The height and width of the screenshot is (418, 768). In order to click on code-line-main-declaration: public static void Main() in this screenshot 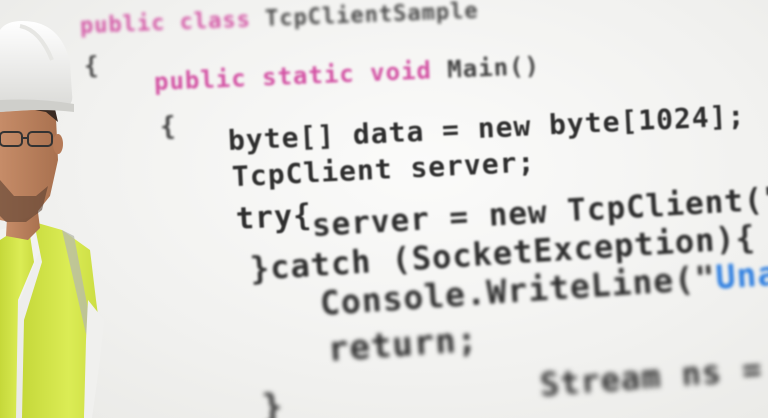, I will do `click(346, 74)`.